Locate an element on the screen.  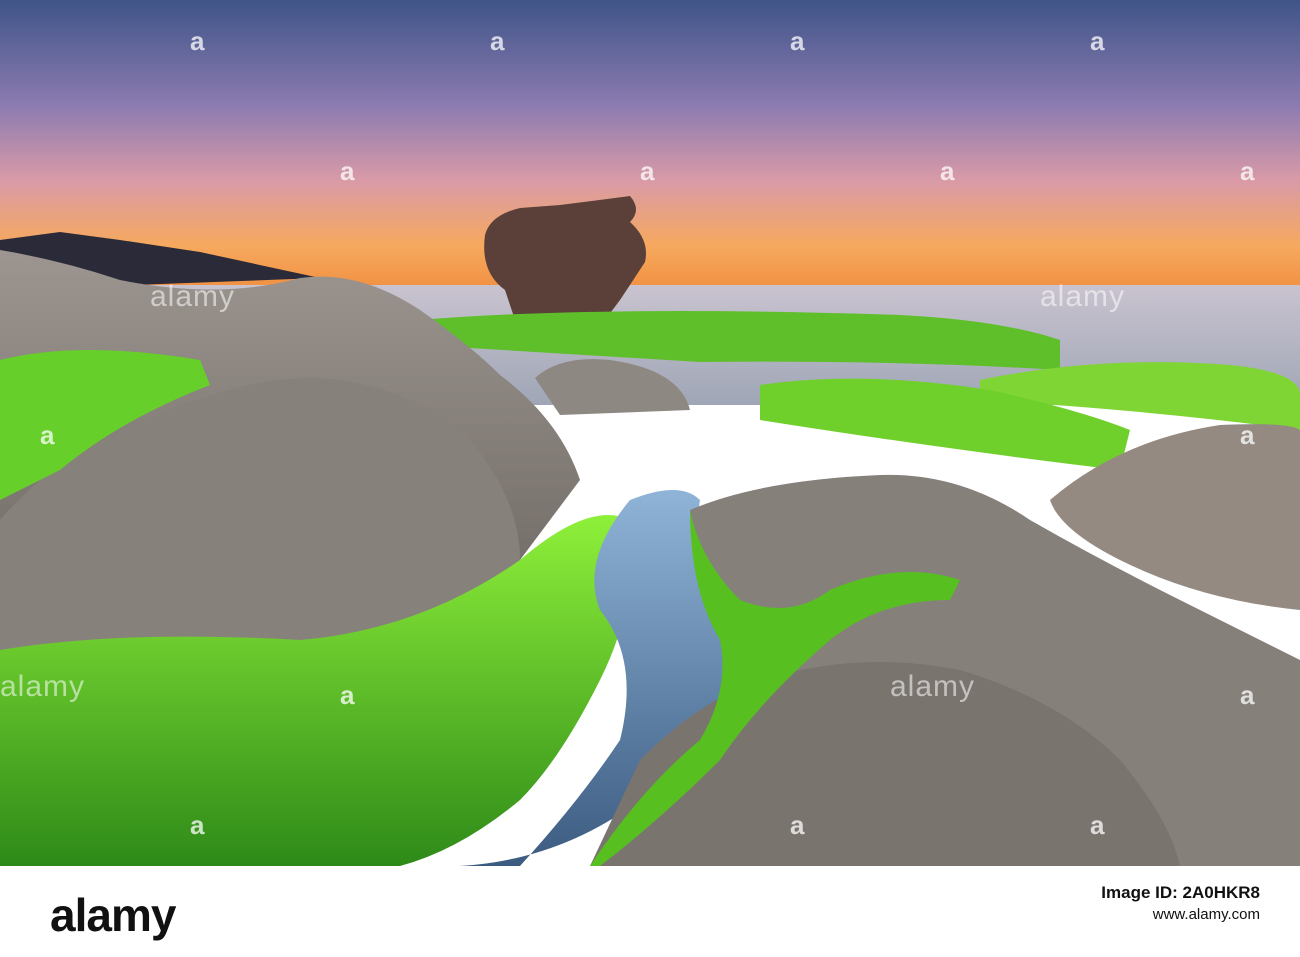
image-id-label: Image ID: 2A0HKR8 is located at coordinates (1180, 892).